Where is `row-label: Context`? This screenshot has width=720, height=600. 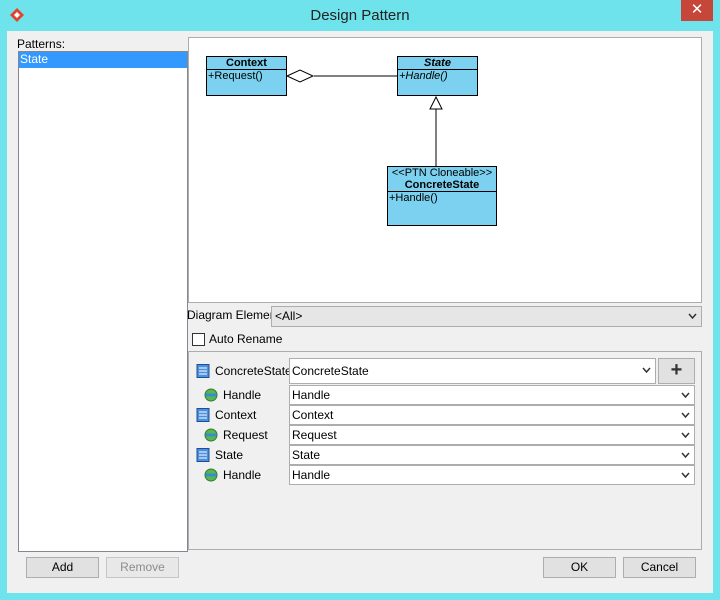
row-label: Context is located at coordinates (236, 415).